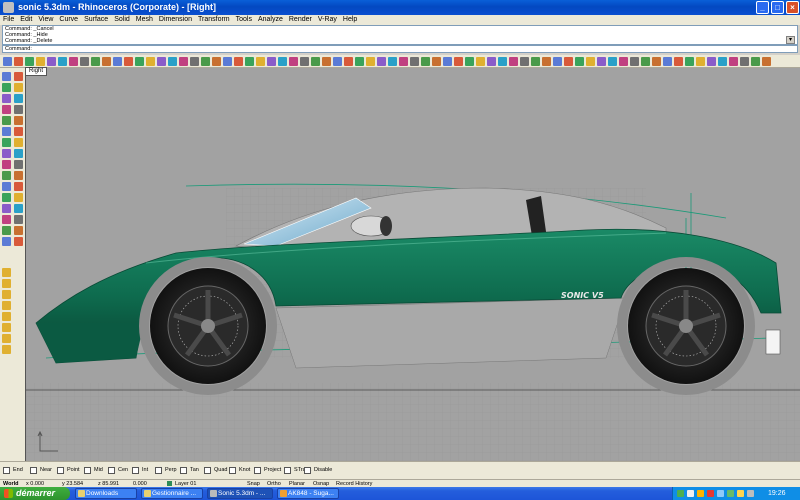  I want to click on history-scroll-down: ▾, so click(790, 40).